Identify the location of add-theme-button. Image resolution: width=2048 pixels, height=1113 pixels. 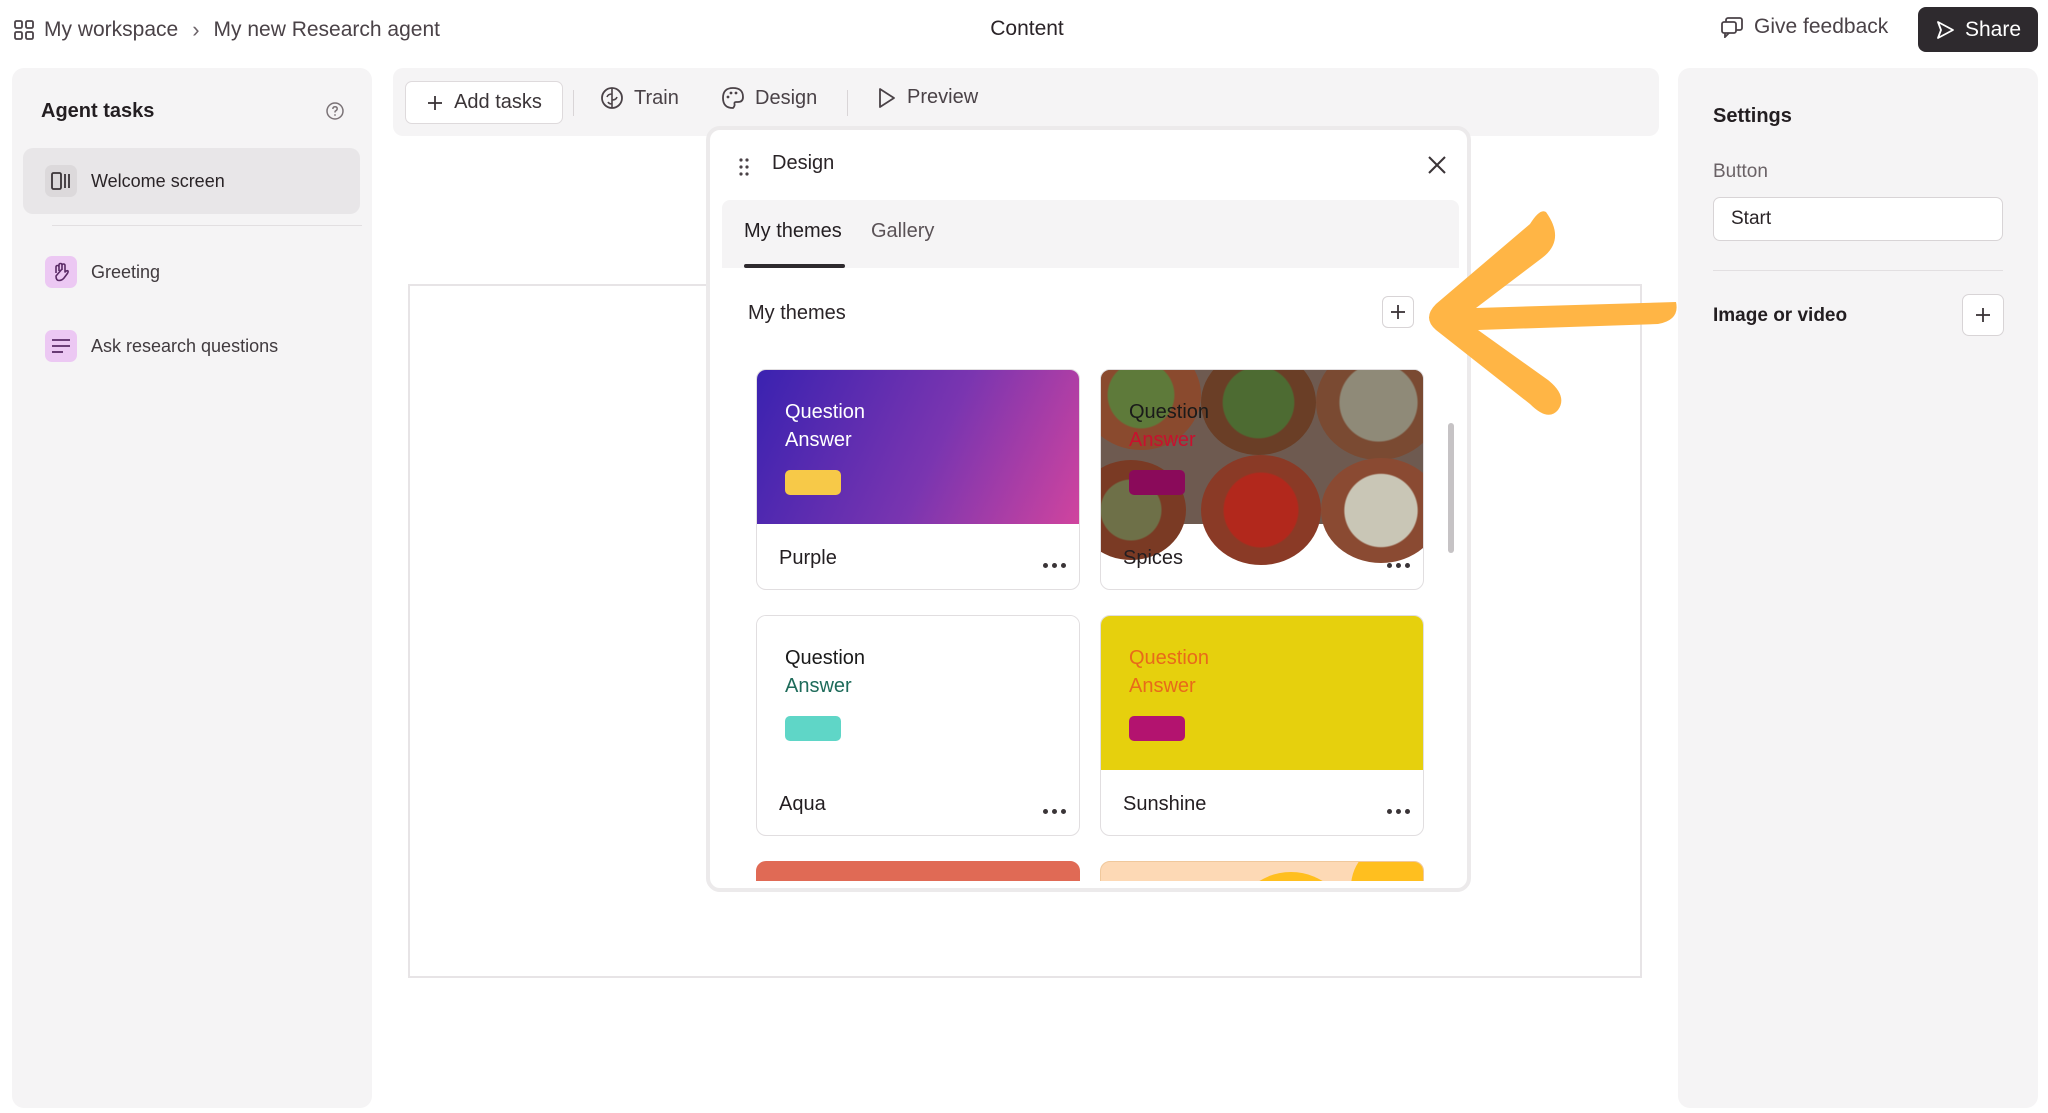
(1398, 312).